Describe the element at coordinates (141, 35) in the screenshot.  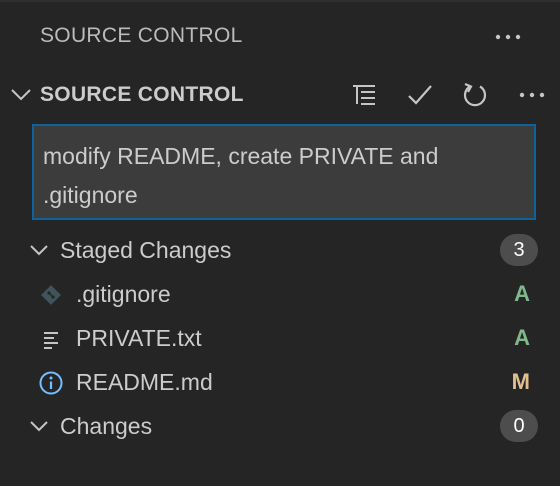
I see `view-title: SOURCE CONTROL` at that location.